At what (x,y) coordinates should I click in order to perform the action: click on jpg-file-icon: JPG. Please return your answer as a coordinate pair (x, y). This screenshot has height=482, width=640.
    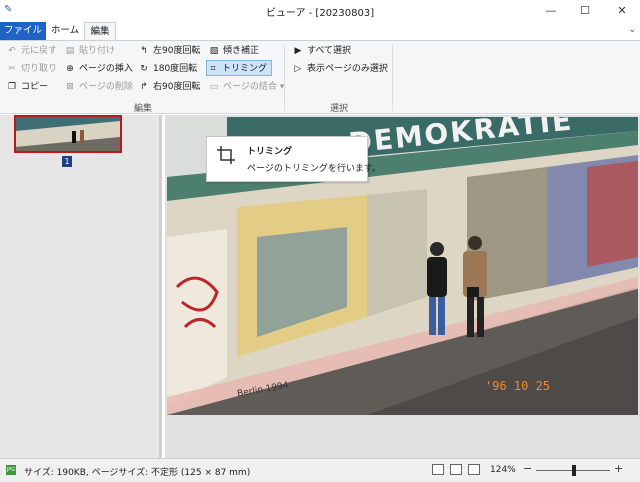
    Looking at the image, I should click on (11, 470).